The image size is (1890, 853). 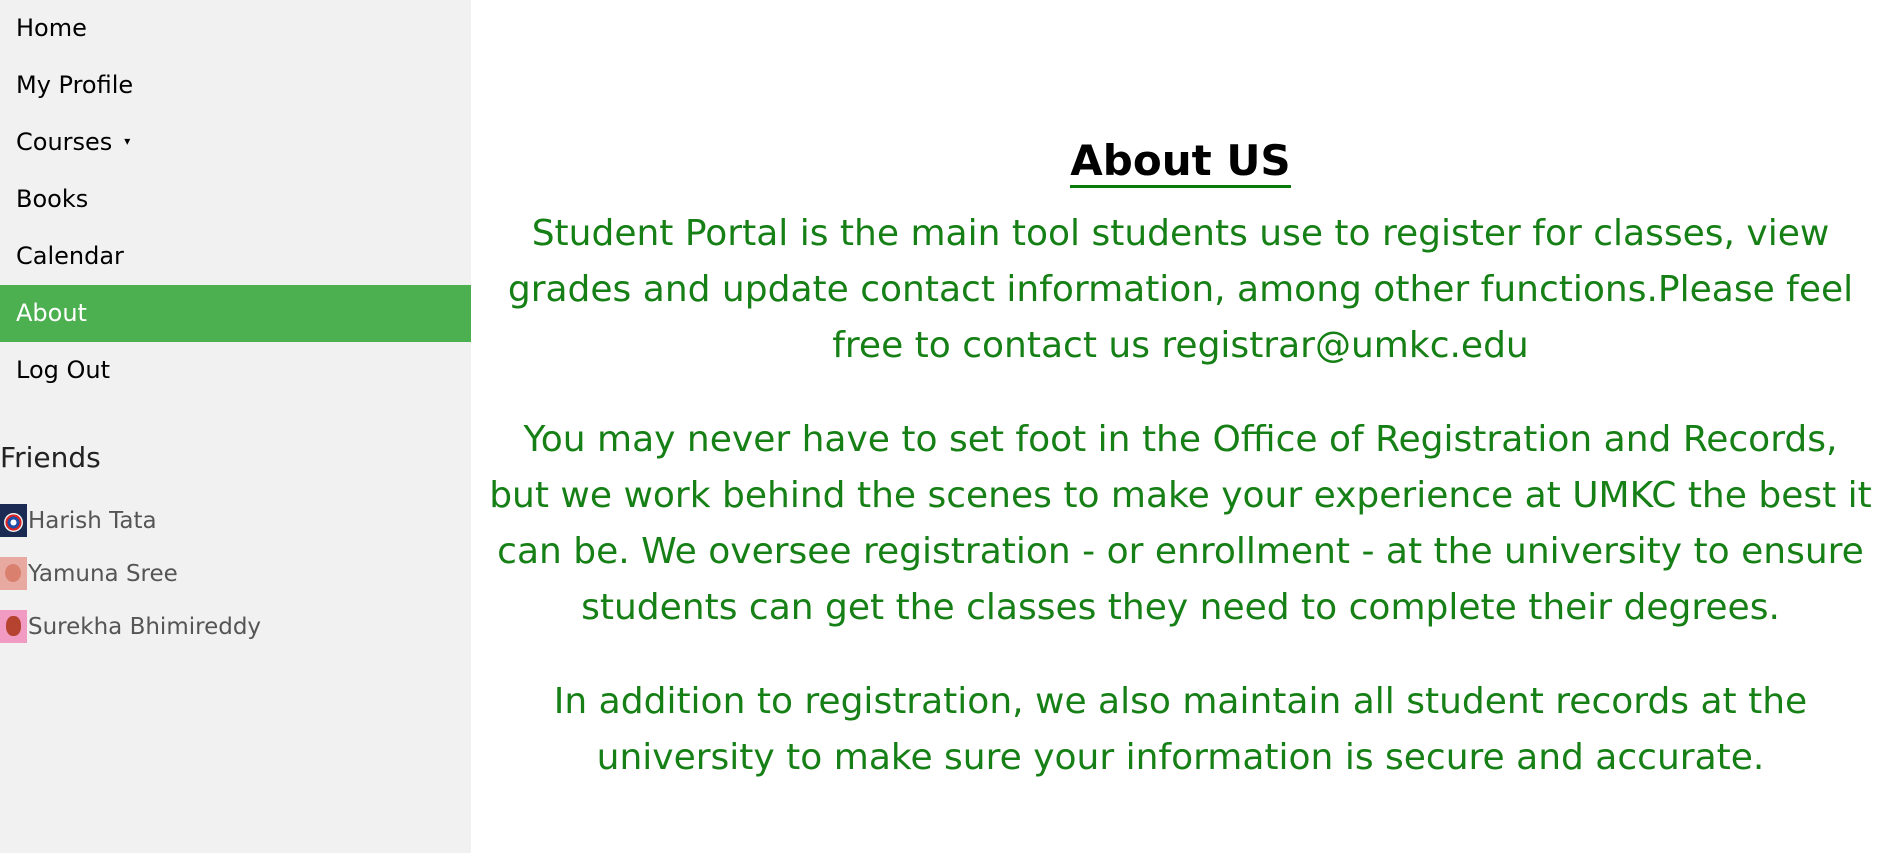 What do you see at coordinates (64, 142) in the screenshot?
I see `nav-item-label: Courses` at bounding box center [64, 142].